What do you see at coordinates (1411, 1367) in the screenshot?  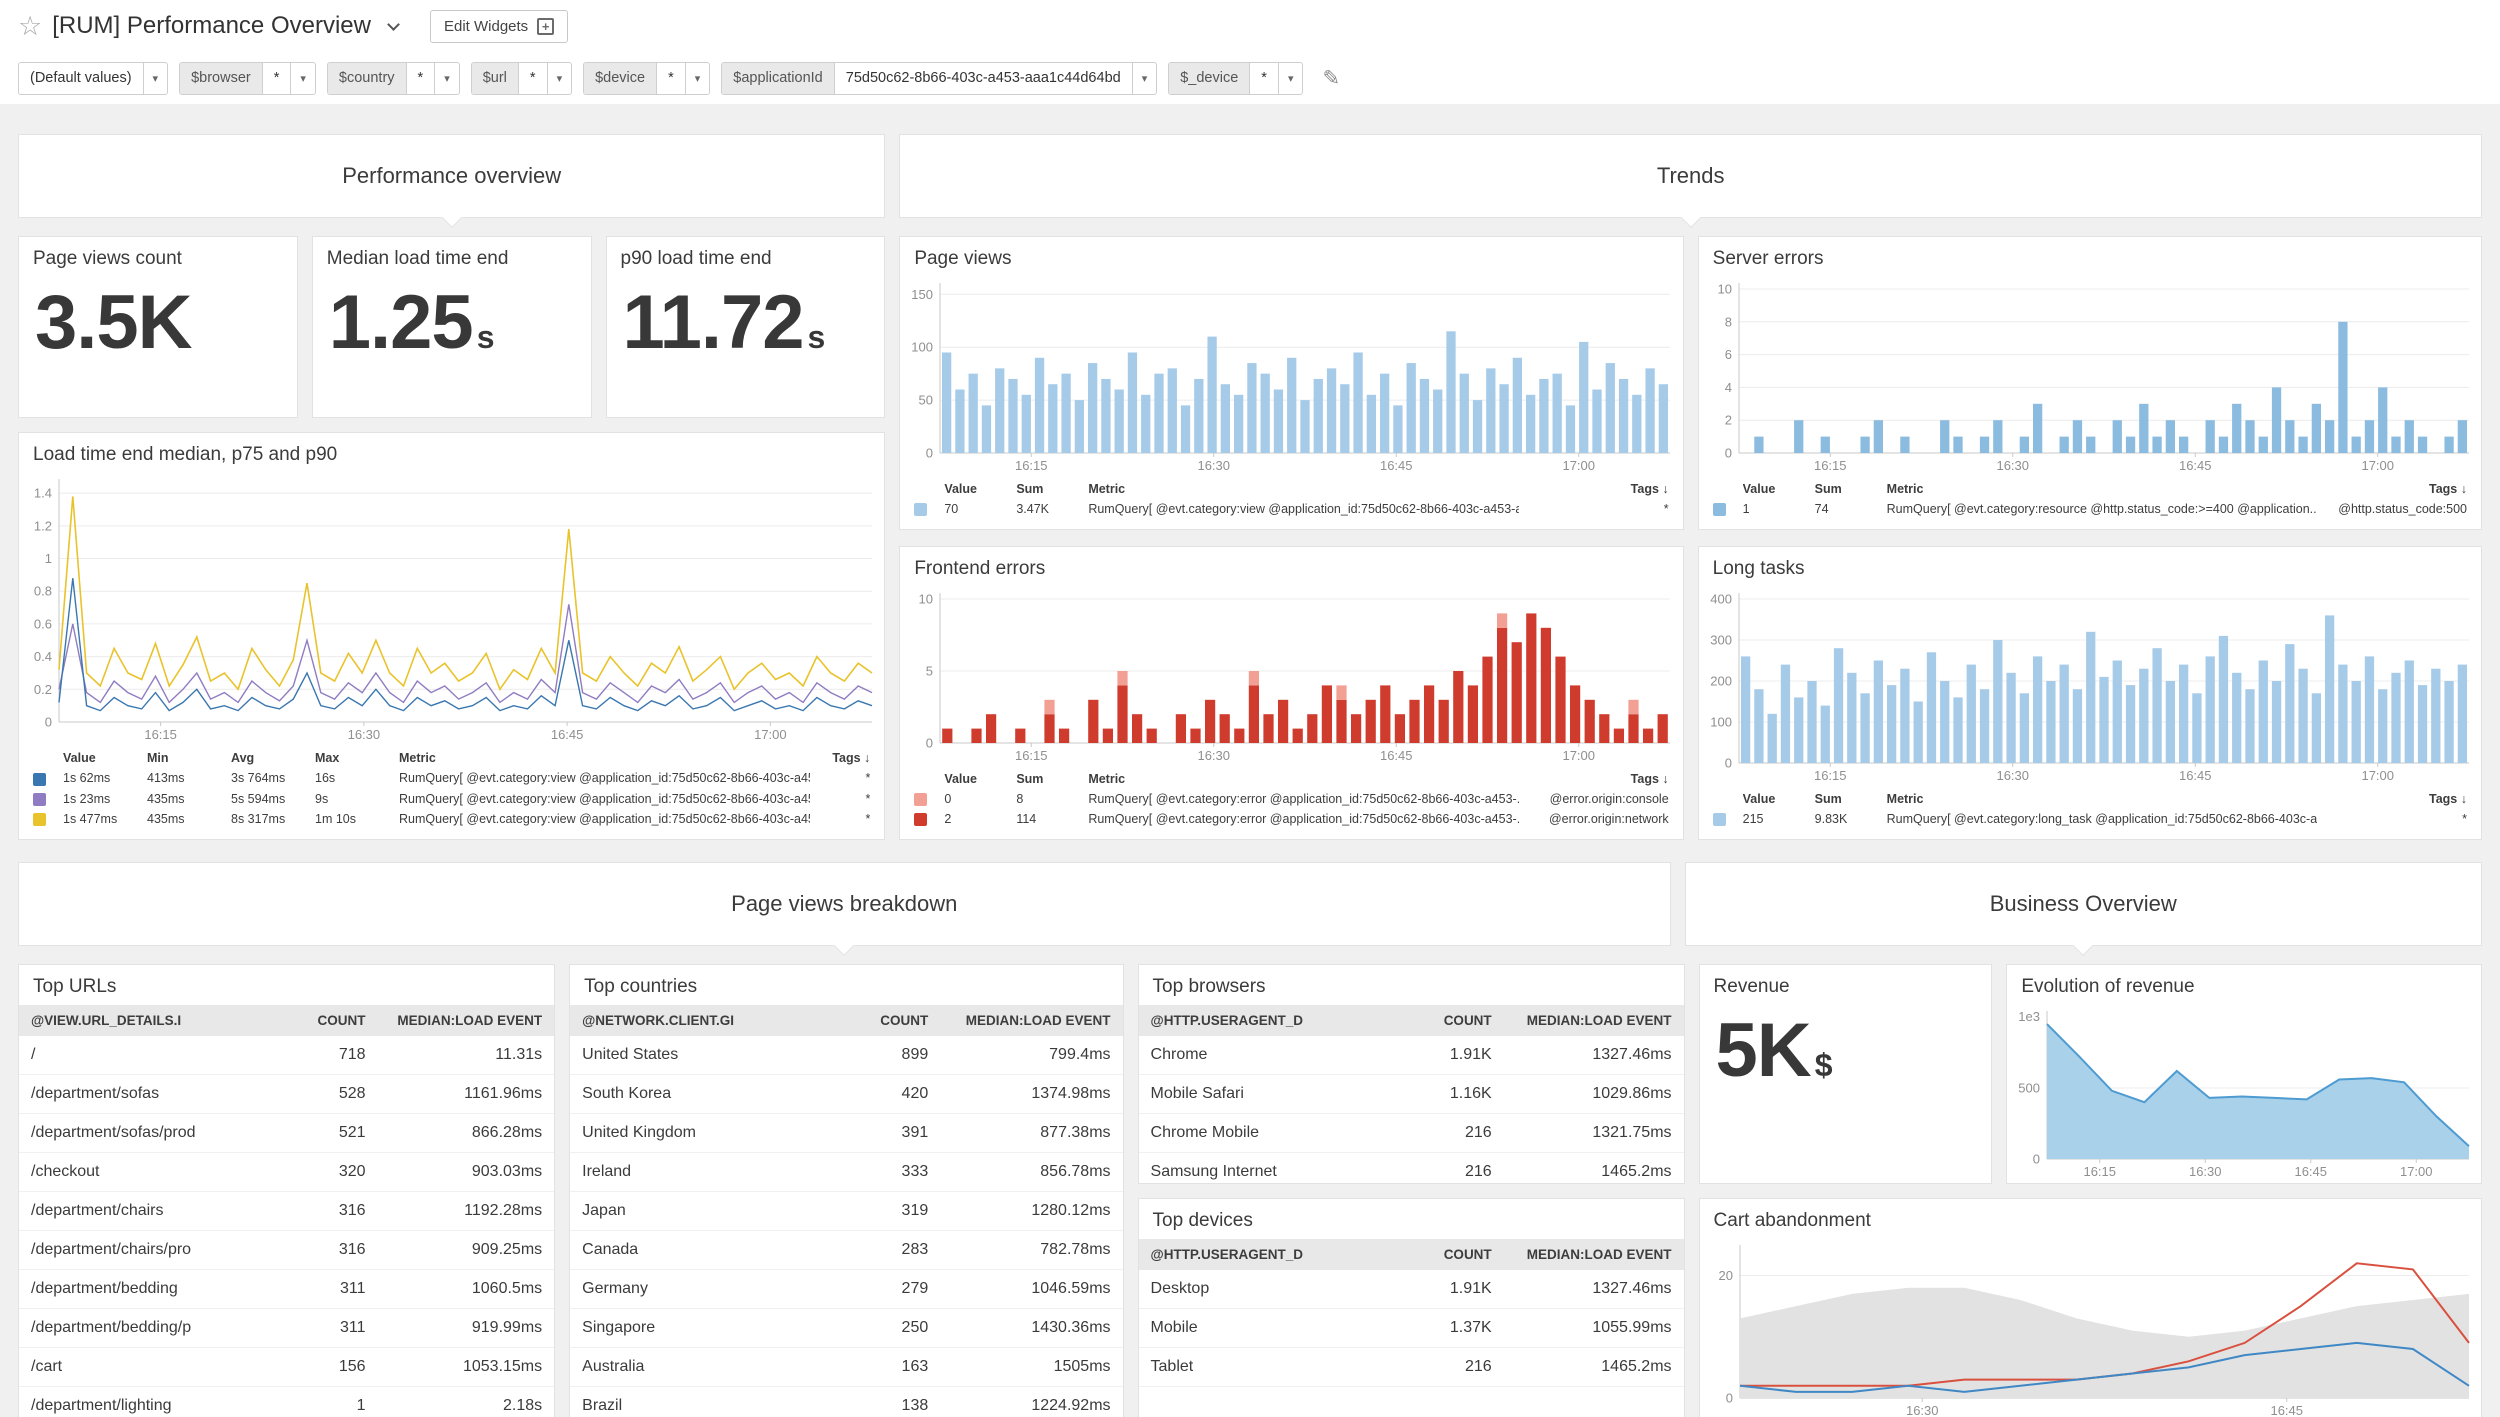 I see `table-row: Tablet 216 1465.2ms` at bounding box center [1411, 1367].